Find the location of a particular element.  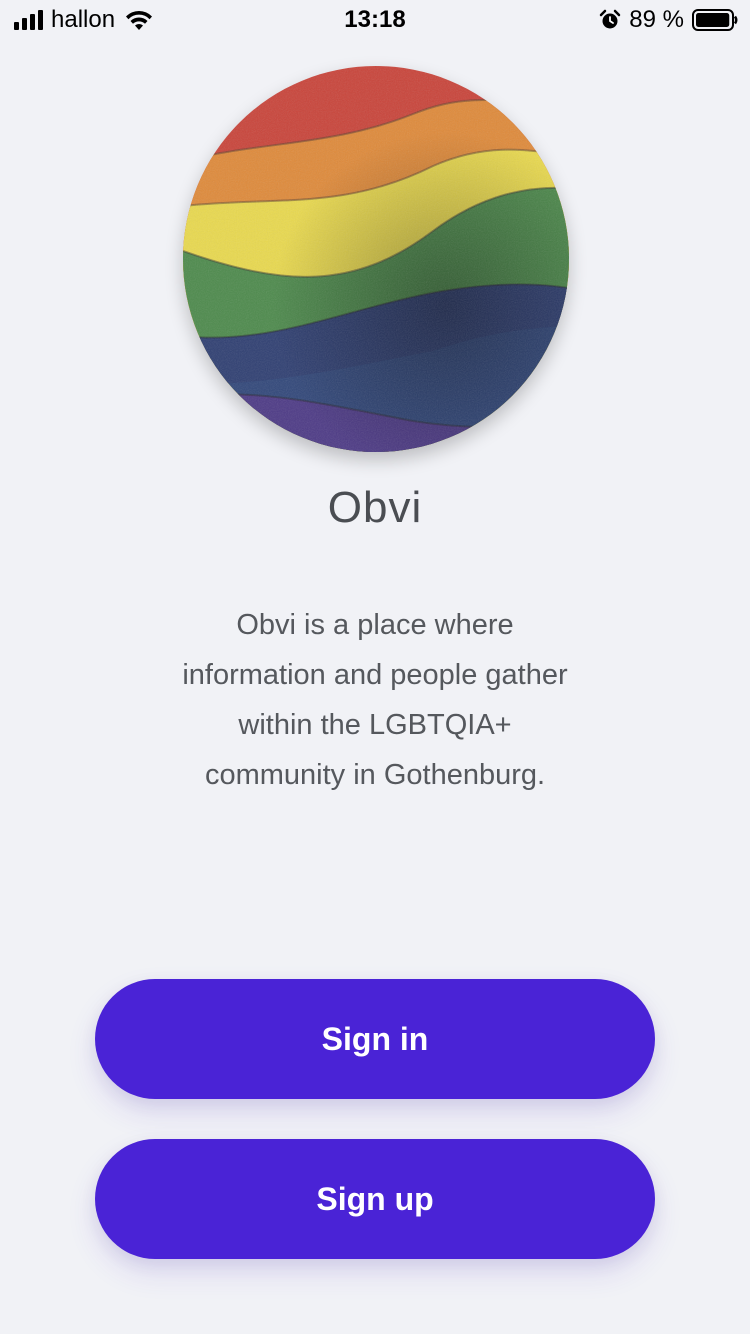

status-right: 89 % is located at coordinates (668, 20).